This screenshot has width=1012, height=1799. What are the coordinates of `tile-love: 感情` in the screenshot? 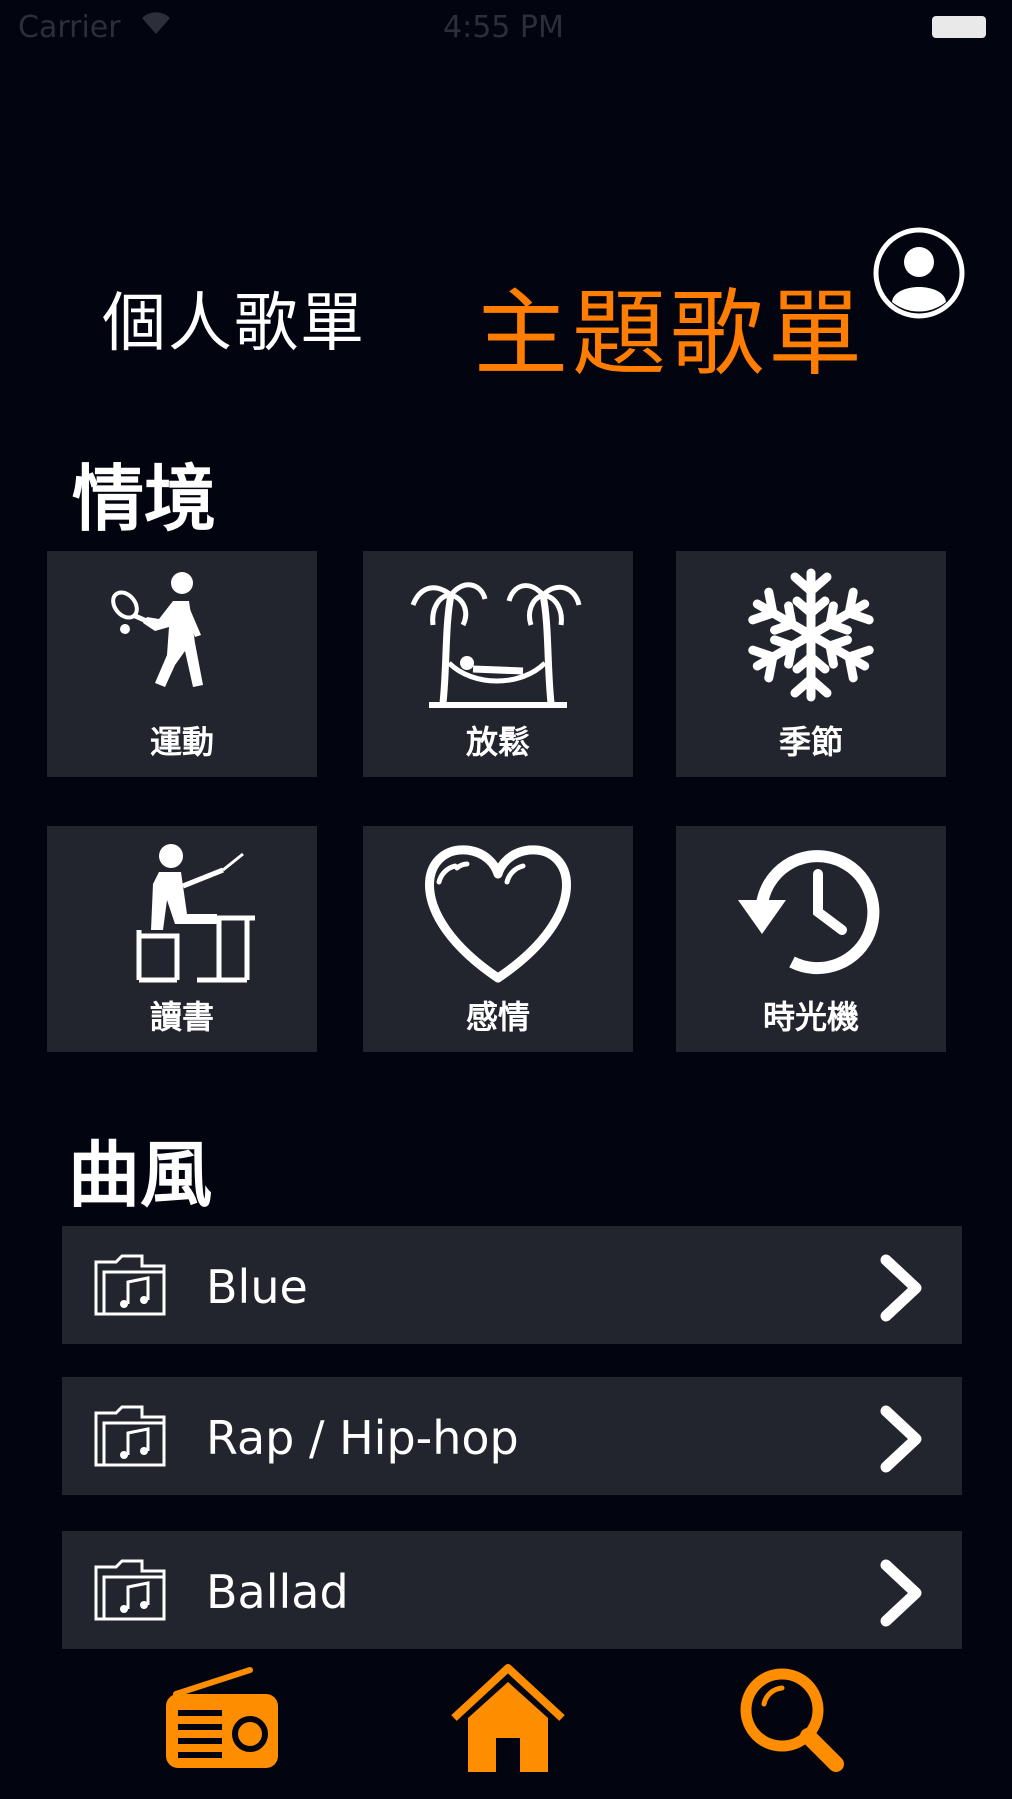 It's located at (498, 939).